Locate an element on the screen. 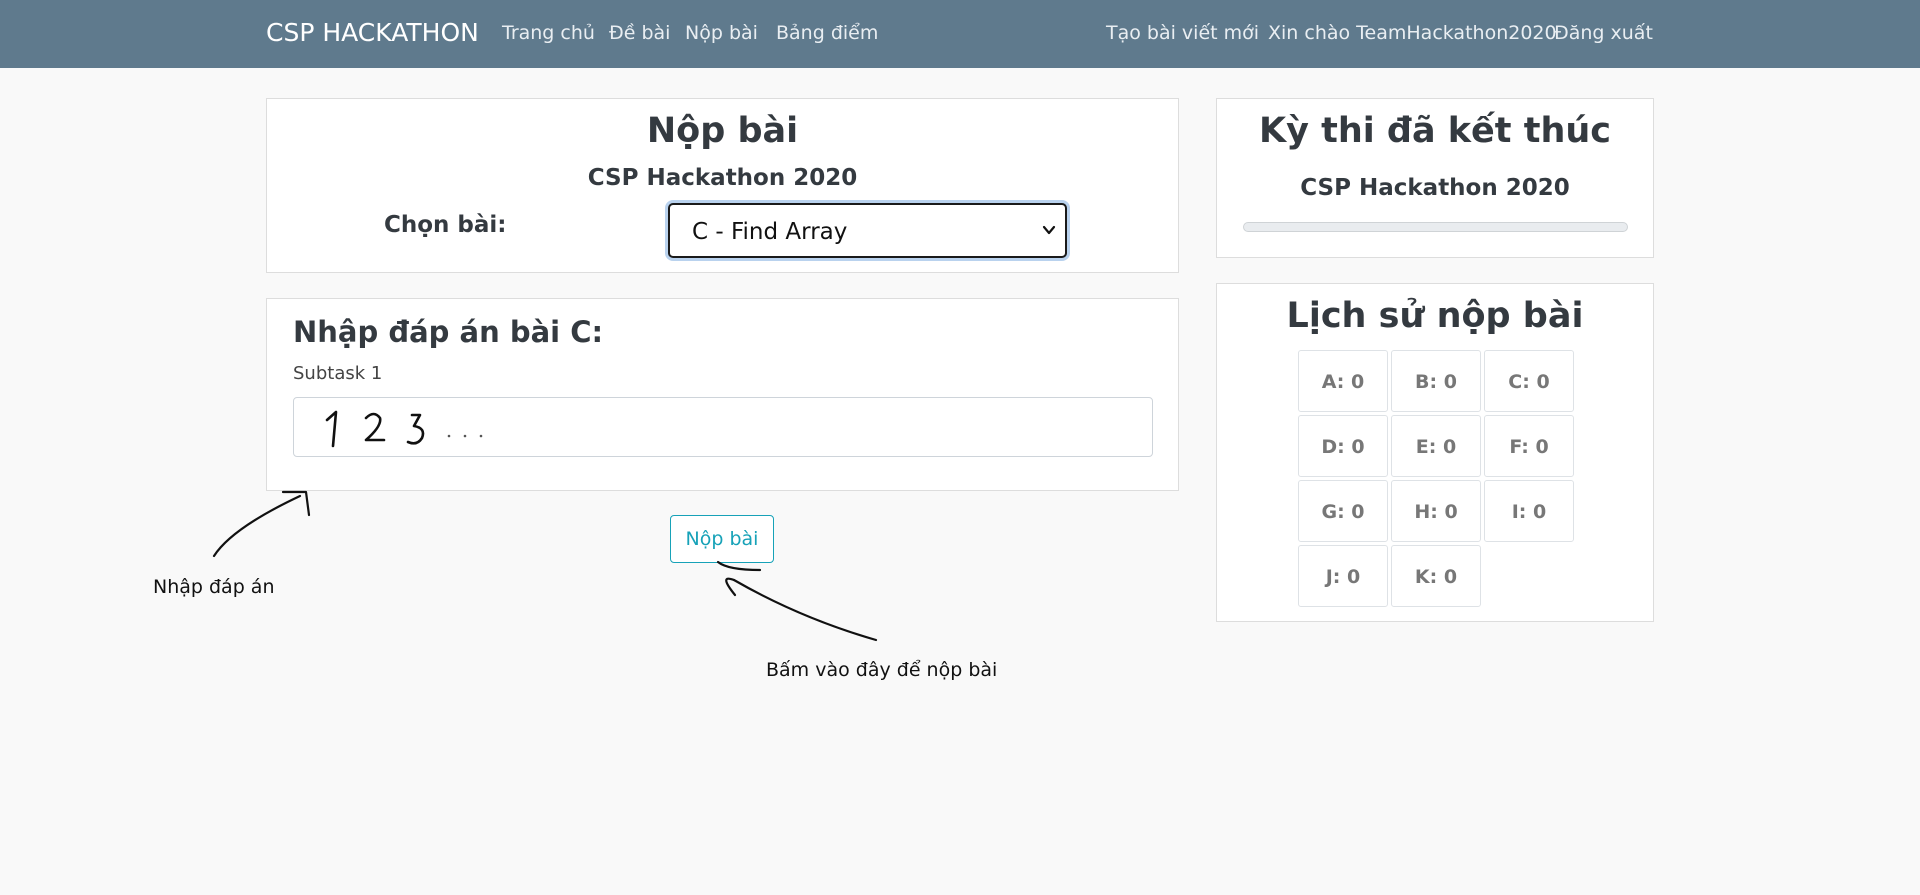  history-item: A: 0 is located at coordinates (1343, 381).